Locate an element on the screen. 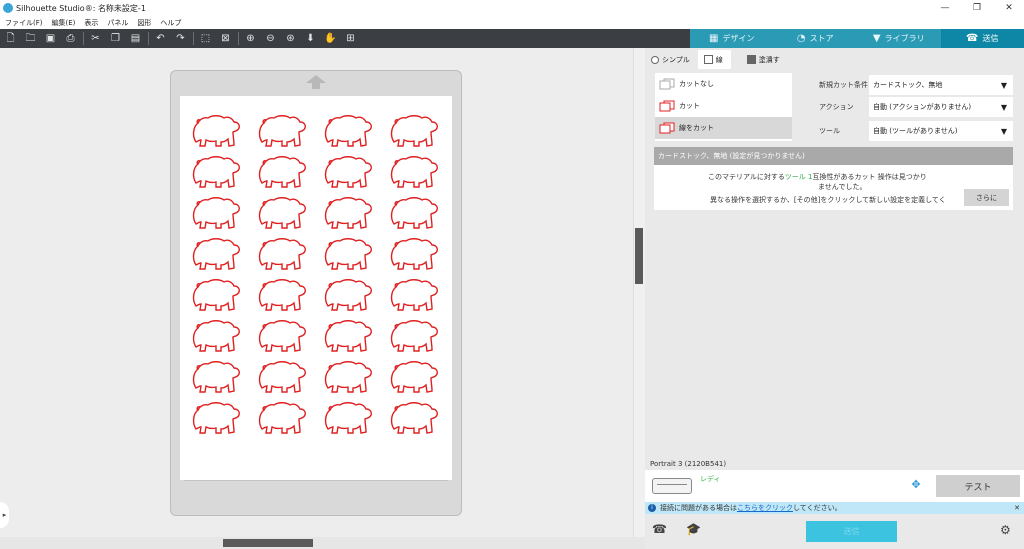 The height and width of the screenshot is (549, 1024). material-header: カードストック、無地 (設定が見つかりません) is located at coordinates (833, 156).